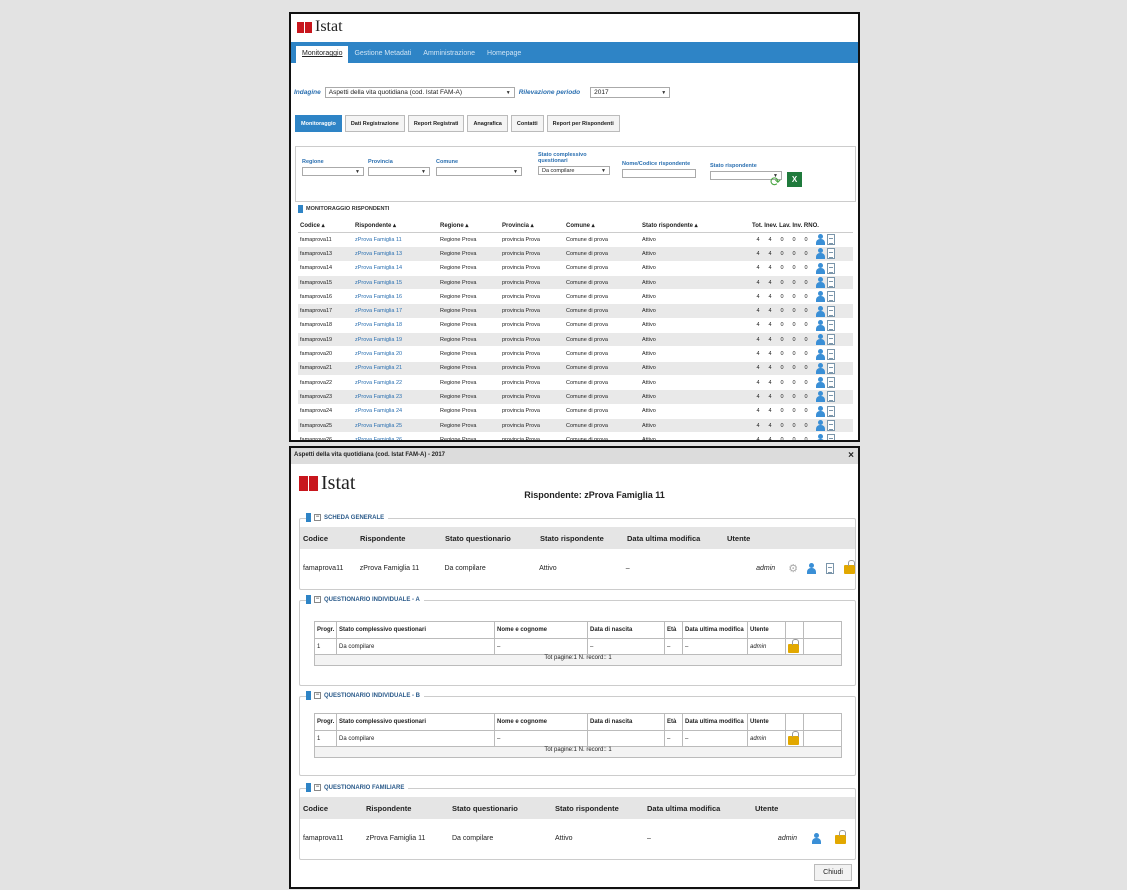 The height and width of the screenshot is (890, 1127). What do you see at coordinates (794, 179) in the screenshot?
I see `excel-export-icon: X` at bounding box center [794, 179].